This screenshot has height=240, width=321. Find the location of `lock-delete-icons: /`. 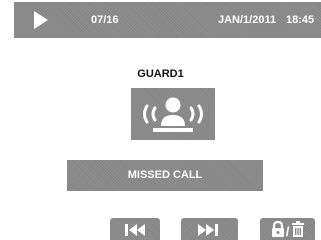

lock-delete-icons: / is located at coordinates (288, 229).